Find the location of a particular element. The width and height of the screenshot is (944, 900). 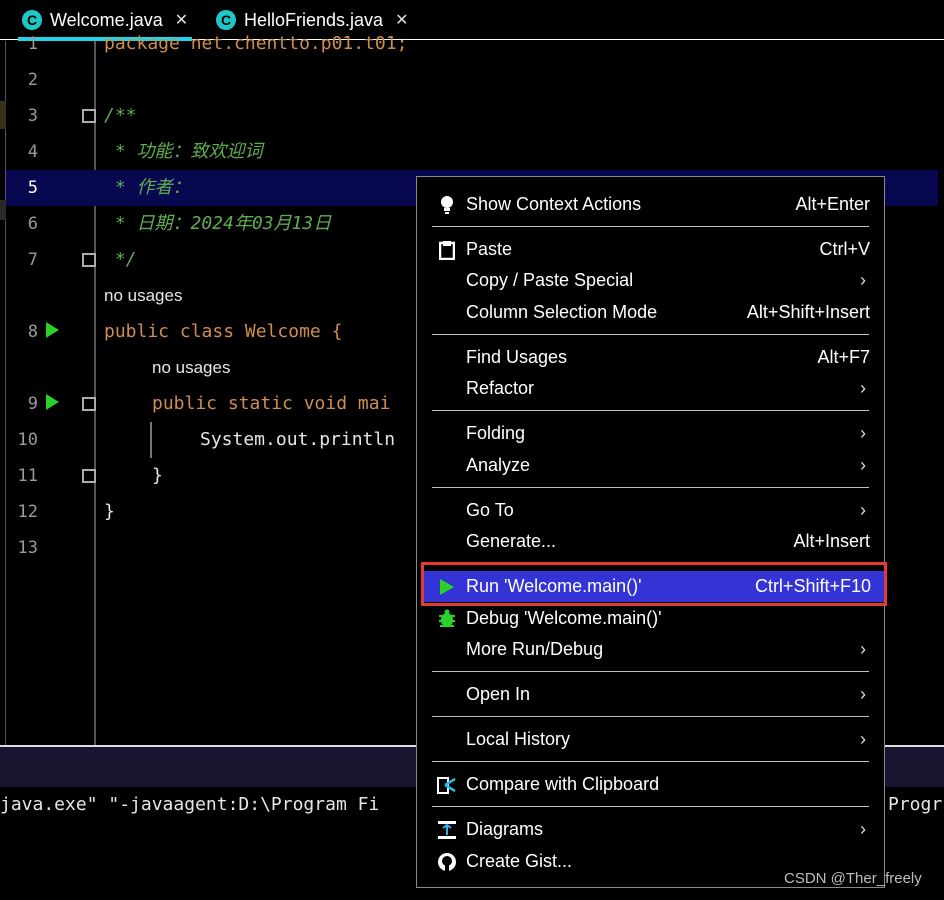

line-number: 8 is located at coordinates (32, 332).